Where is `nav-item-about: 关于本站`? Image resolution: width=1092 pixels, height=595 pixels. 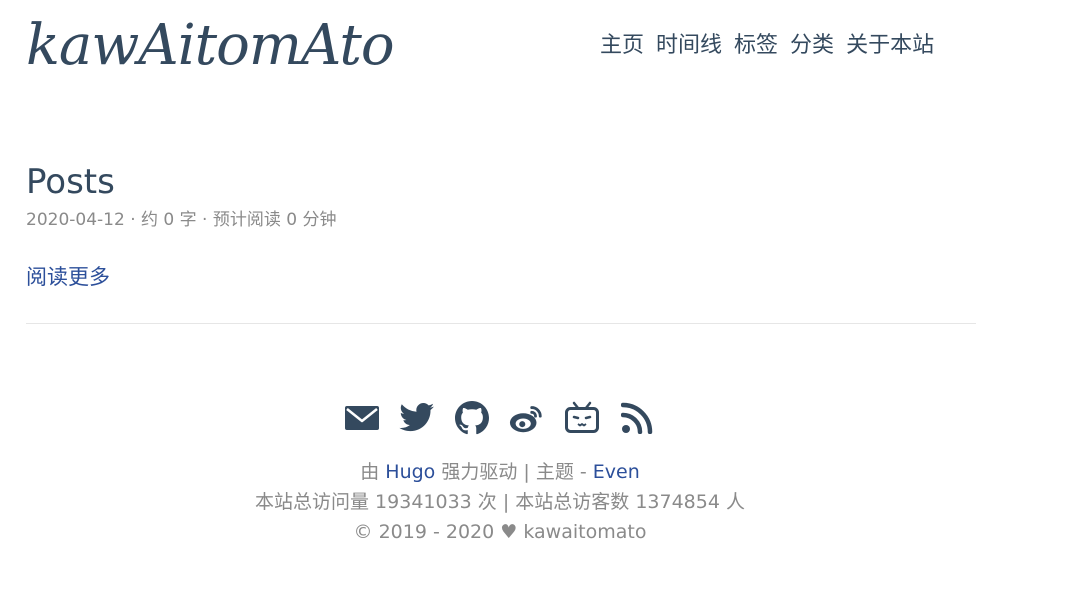 nav-item-about: 关于本站 is located at coordinates (890, 46).